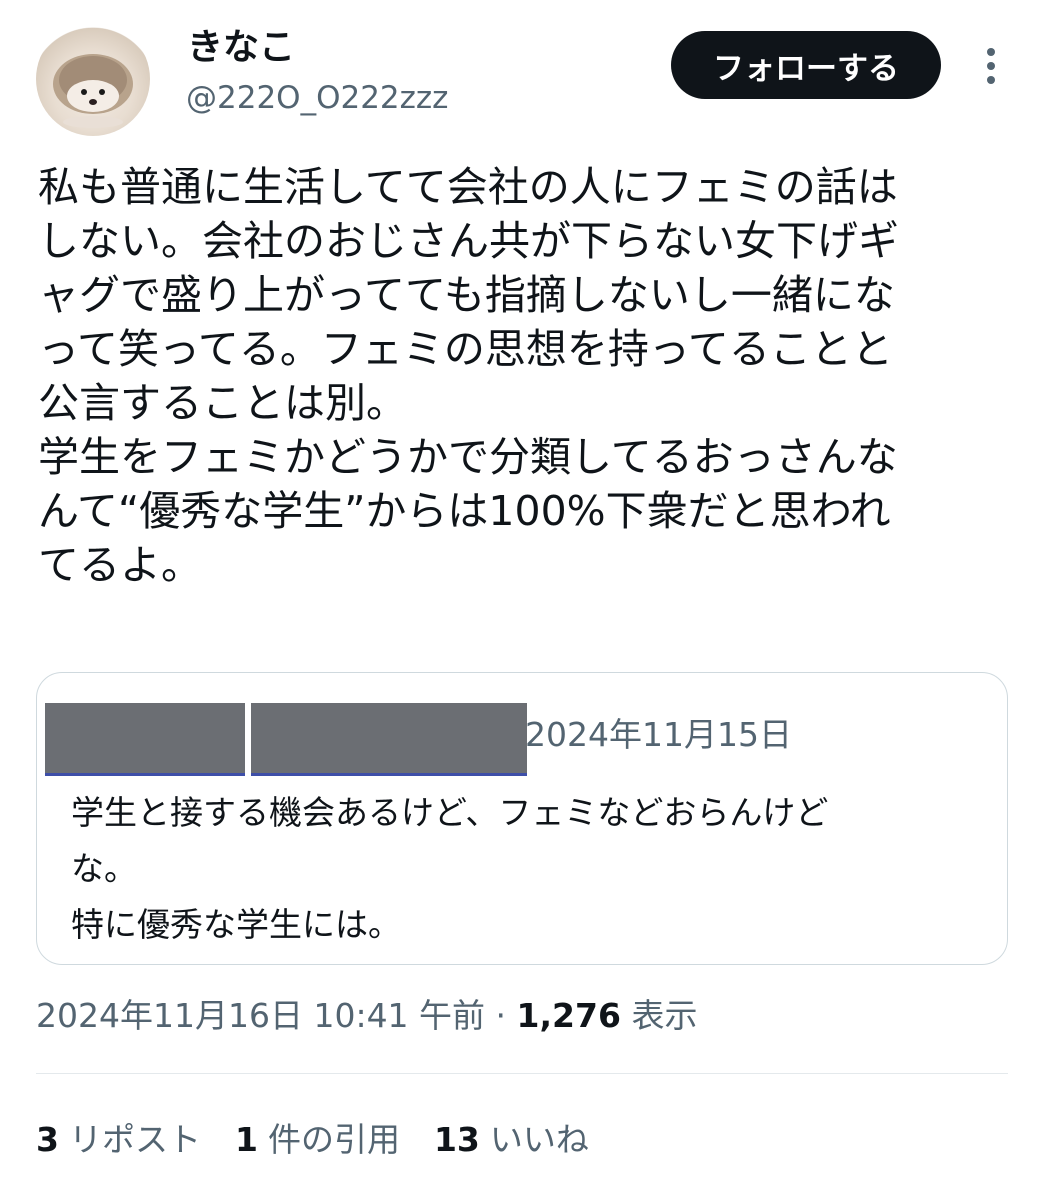 The width and height of the screenshot is (1045, 1200). Describe the element at coordinates (333, 1139) in the screenshot. I see `quotes-label: 件の引用` at that location.